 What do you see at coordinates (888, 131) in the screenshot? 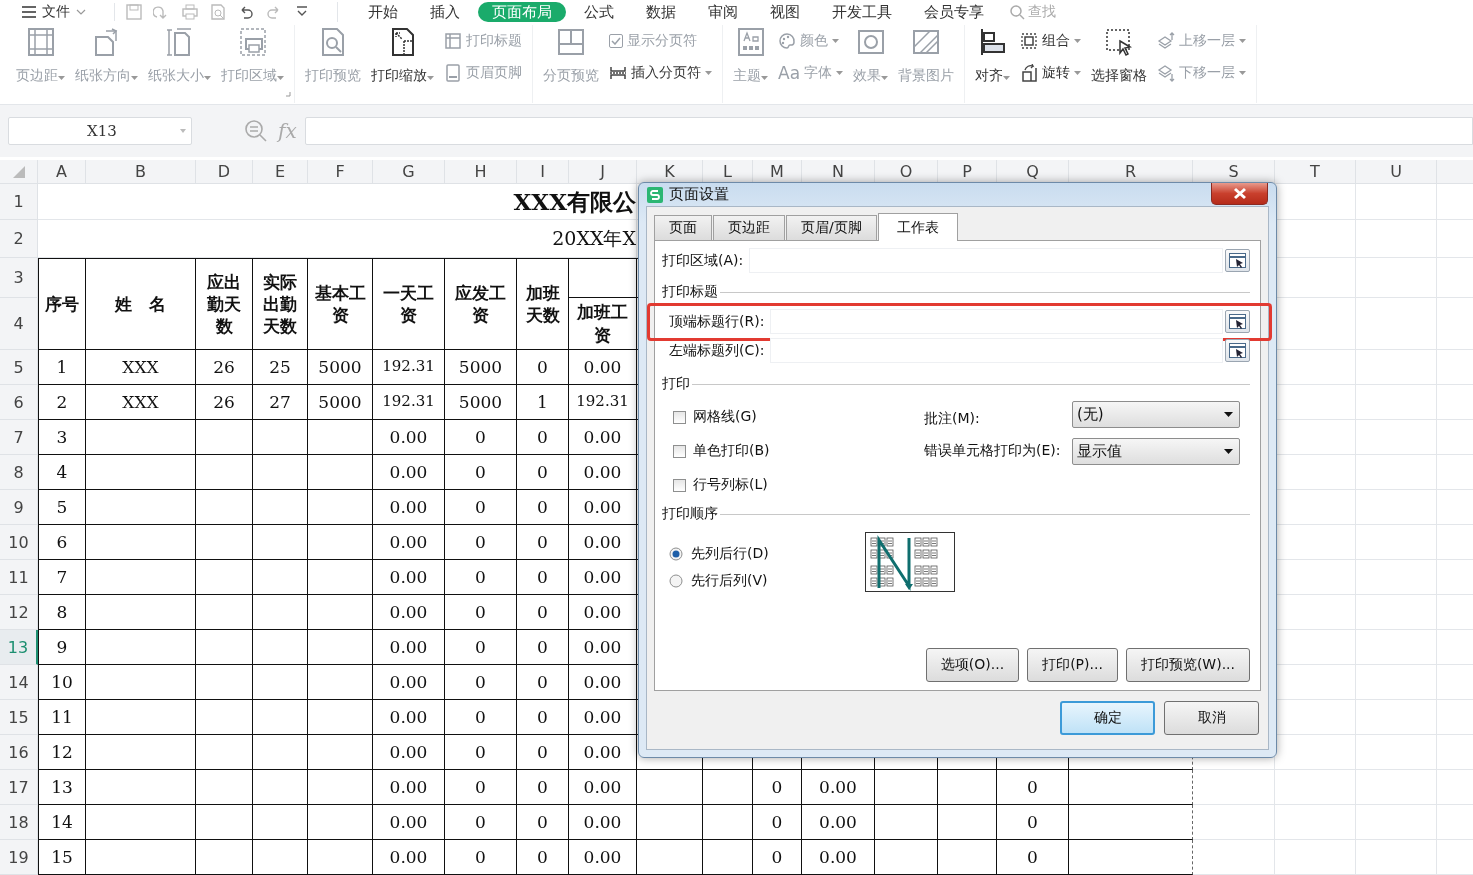
I see `formula-field` at bounding box center [888, 131].